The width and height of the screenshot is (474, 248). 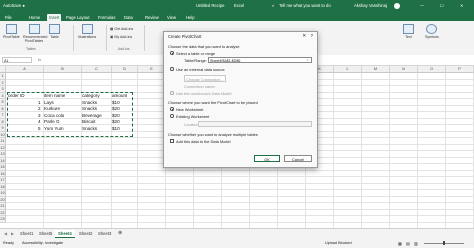 I want to click on radio-external-source, so click(x=172, y=69).